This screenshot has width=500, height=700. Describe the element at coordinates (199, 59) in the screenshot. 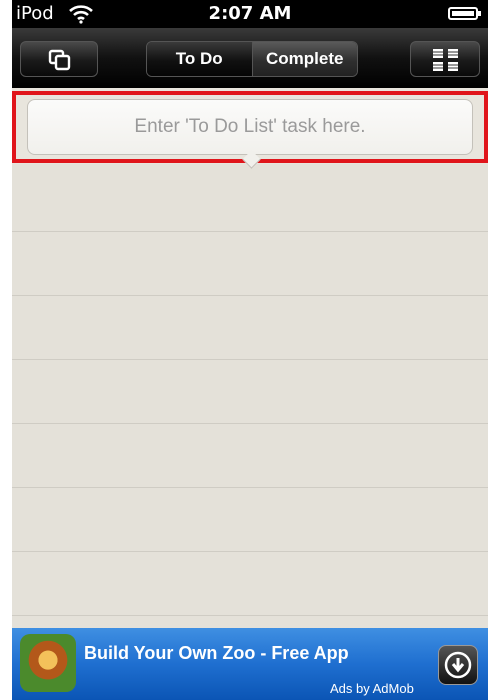

I see `tab-to-do: To Do` at that location.